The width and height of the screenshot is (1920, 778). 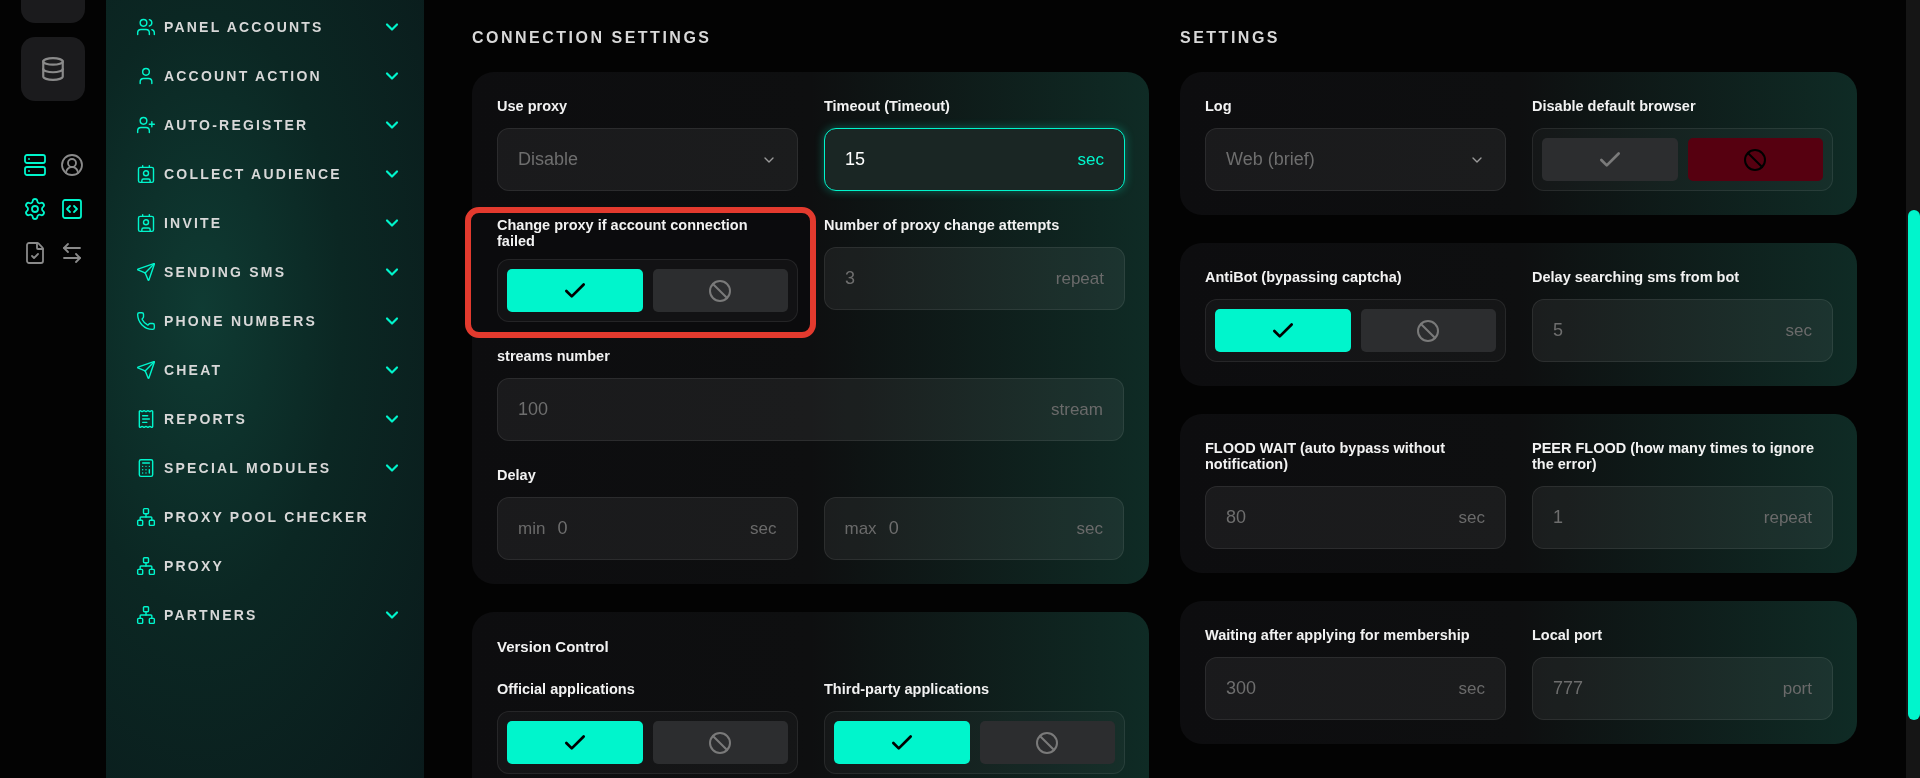 I want to click on field-label: Use proxy, so click(x=533, y=106).